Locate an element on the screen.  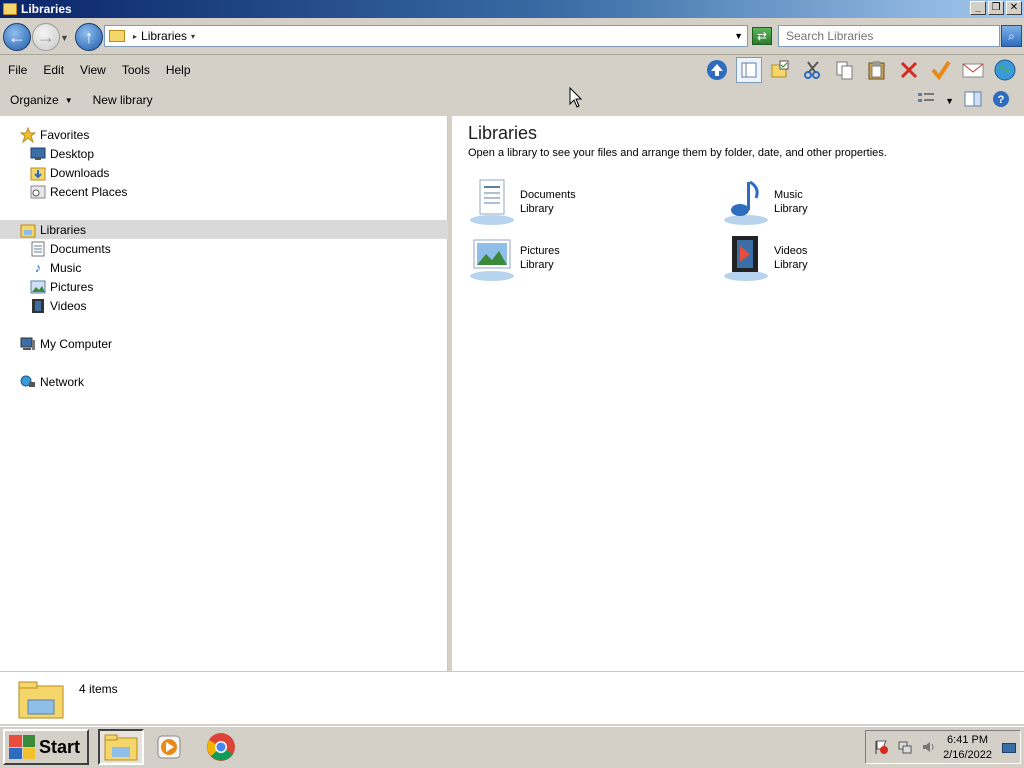
view-controls: ▼ ? is located at coordinates (963, 100).